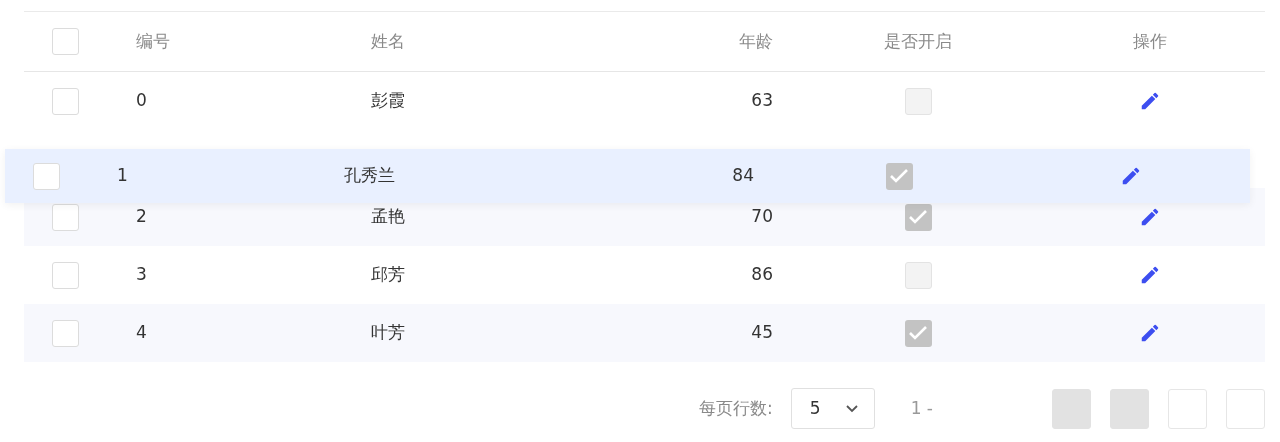 This screenshot has width=1280, height=442. Describe the element at coordinates (762, 217) in the screenshot. I see `age-cell-text: 70` at that location.